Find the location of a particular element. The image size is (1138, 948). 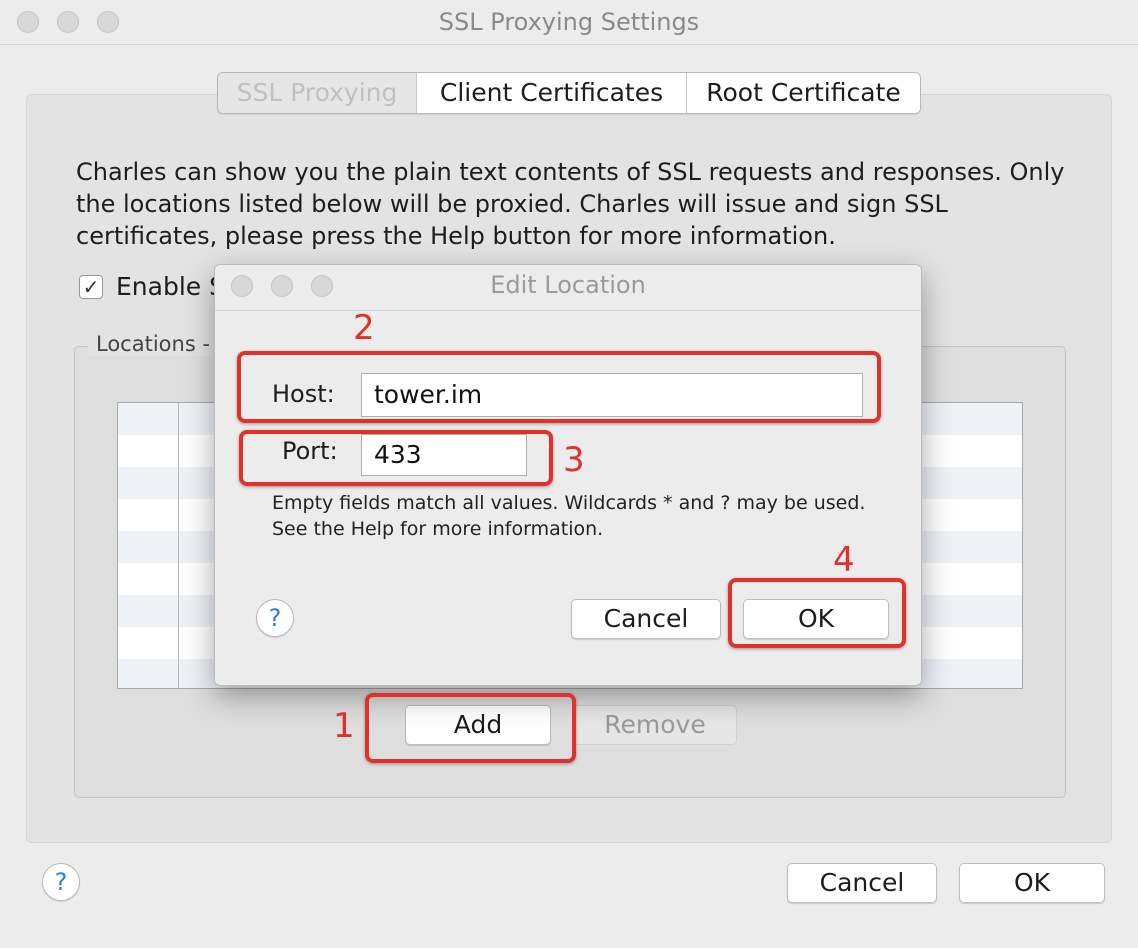

tab-root-certificate: Root Certificate is located at coordinates (803, 93).